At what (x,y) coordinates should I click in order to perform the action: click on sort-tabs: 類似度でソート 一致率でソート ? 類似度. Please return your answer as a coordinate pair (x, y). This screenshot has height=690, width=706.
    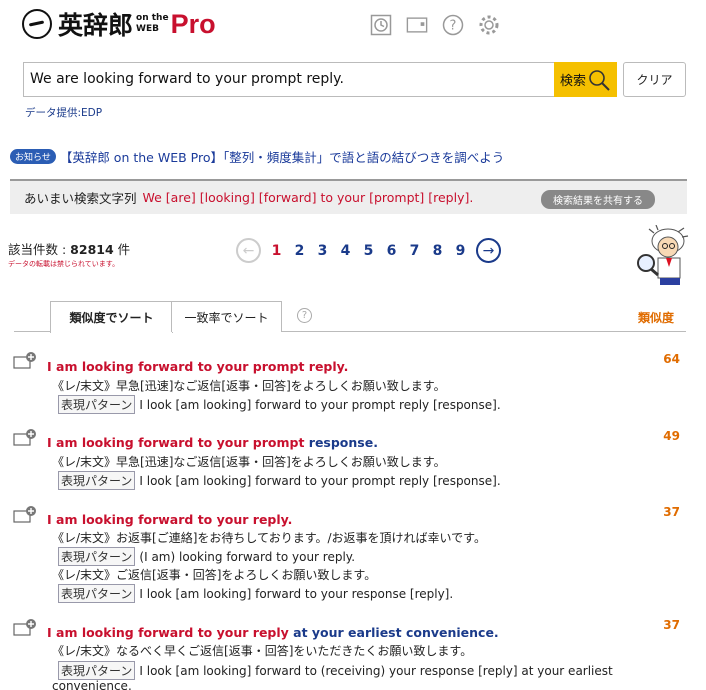
    Looking at the image, I should click on (350, 317).